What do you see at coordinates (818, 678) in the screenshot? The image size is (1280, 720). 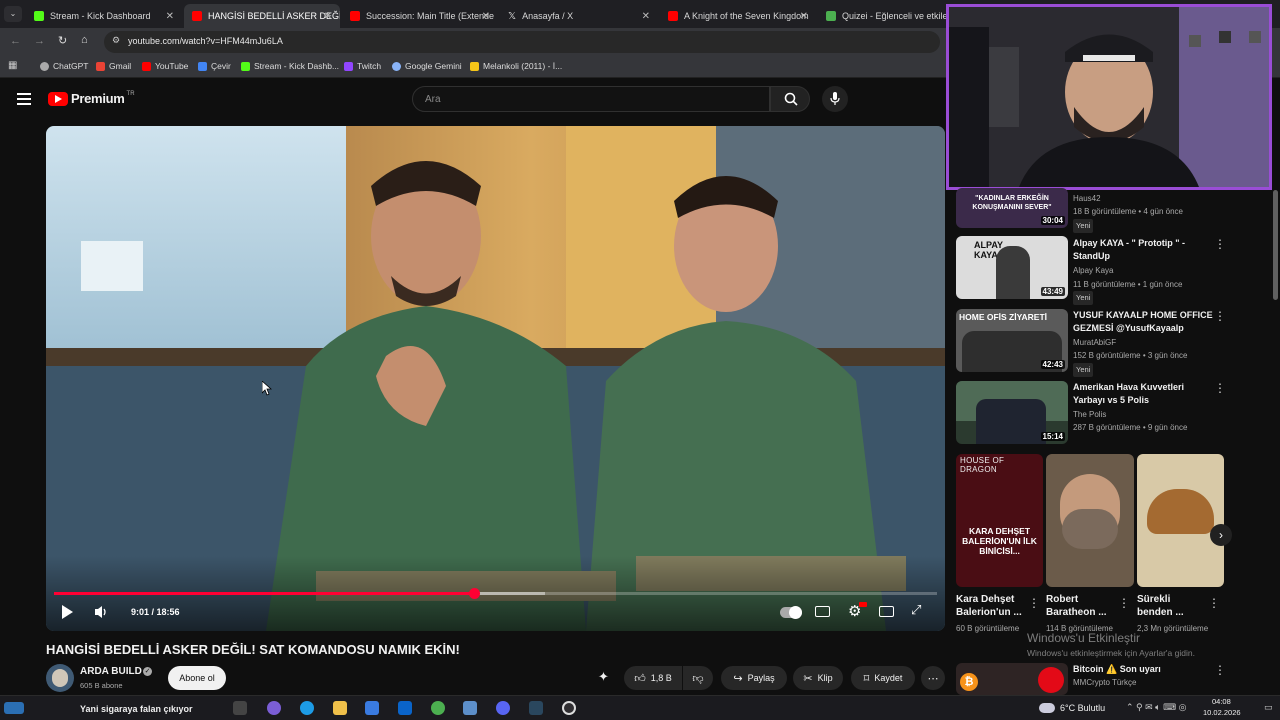 I see `clip-button: ✂ Klip` at bounding box center [818, 678].